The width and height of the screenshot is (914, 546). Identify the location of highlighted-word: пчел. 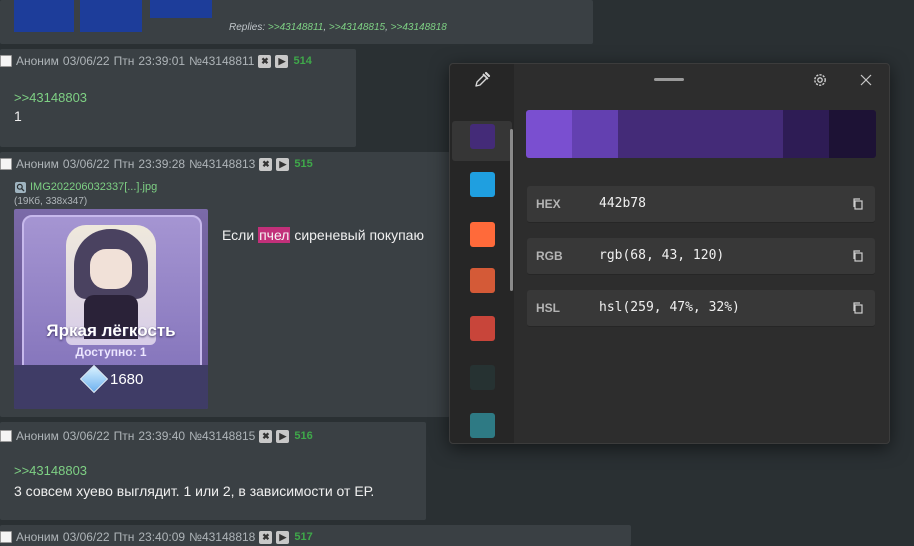
(274, 235).